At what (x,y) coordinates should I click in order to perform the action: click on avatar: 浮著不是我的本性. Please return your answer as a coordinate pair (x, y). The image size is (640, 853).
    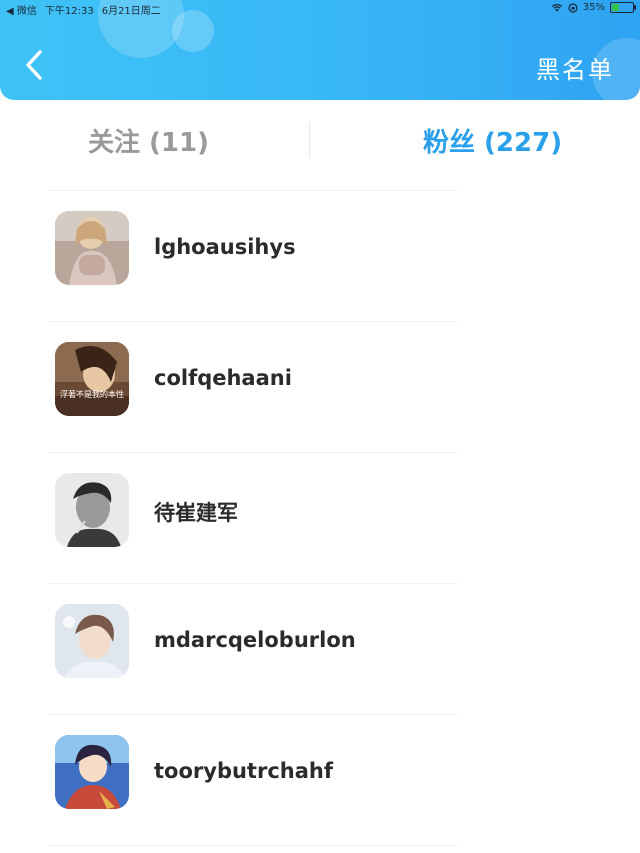
    Looking at the image, I should click on (92, 379).